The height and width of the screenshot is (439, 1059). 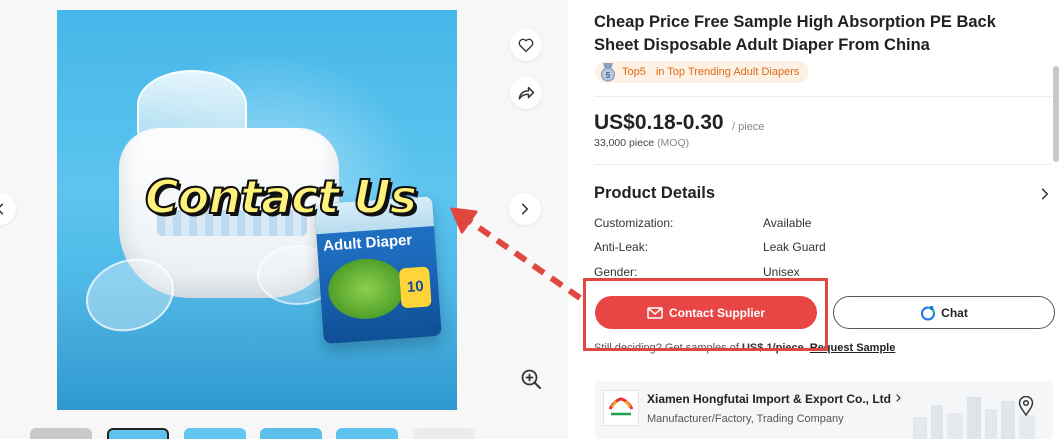 What do you see at coordinates (634, 72) in the screenshot?
I see `badge-rank: Top5` at bounding box center [634, 72].